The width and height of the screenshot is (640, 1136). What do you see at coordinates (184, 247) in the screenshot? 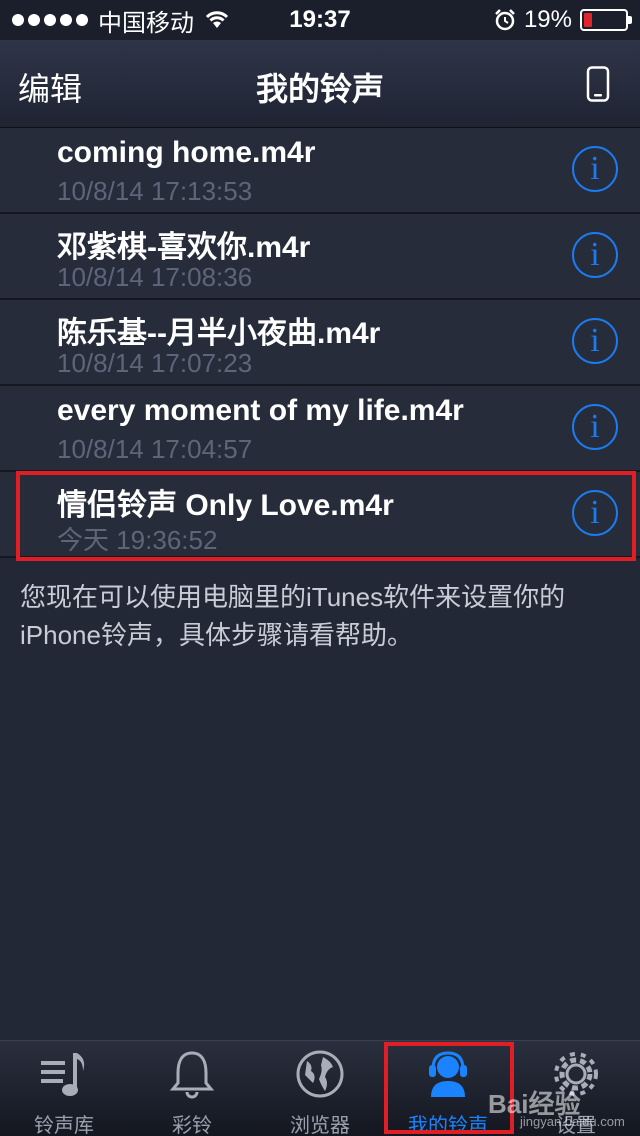
I see `ringtone-name: 邓紫棋-喜欢你.m4r` at bounding box center [184, 247].